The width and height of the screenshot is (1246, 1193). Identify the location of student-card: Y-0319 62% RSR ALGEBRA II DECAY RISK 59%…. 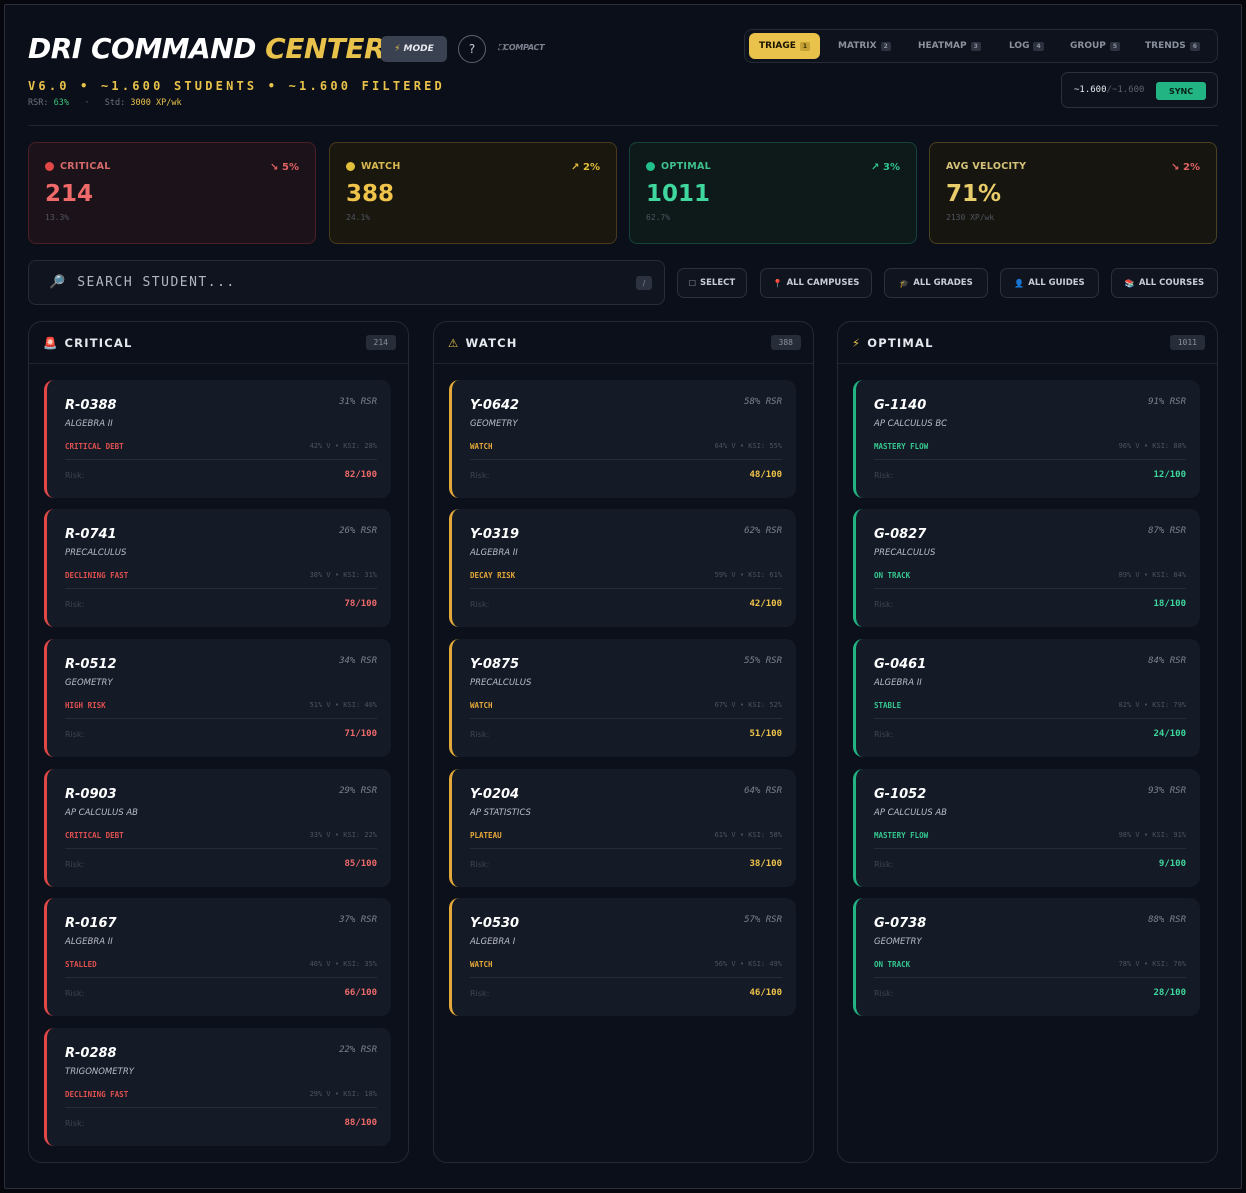
(622, 568).